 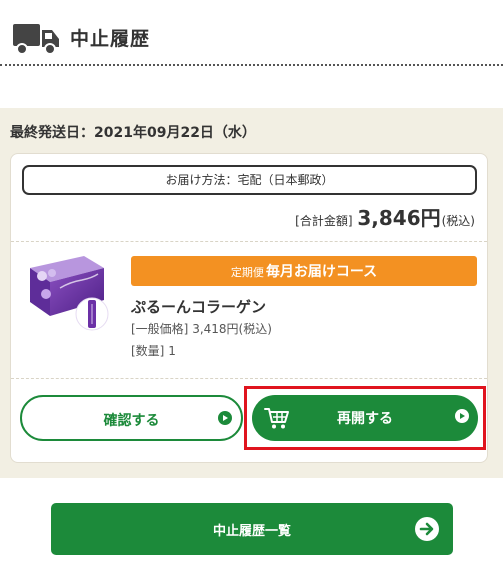 I want to click on delivery-method: お届け方法：宅配（日本郵政）, so click(x=249, y=180).